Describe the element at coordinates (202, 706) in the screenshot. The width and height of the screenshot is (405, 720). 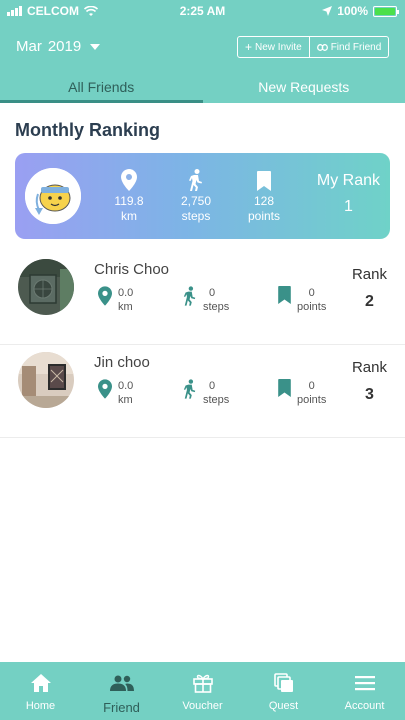
I see `nav-voucher-label: Voucher` at that location.